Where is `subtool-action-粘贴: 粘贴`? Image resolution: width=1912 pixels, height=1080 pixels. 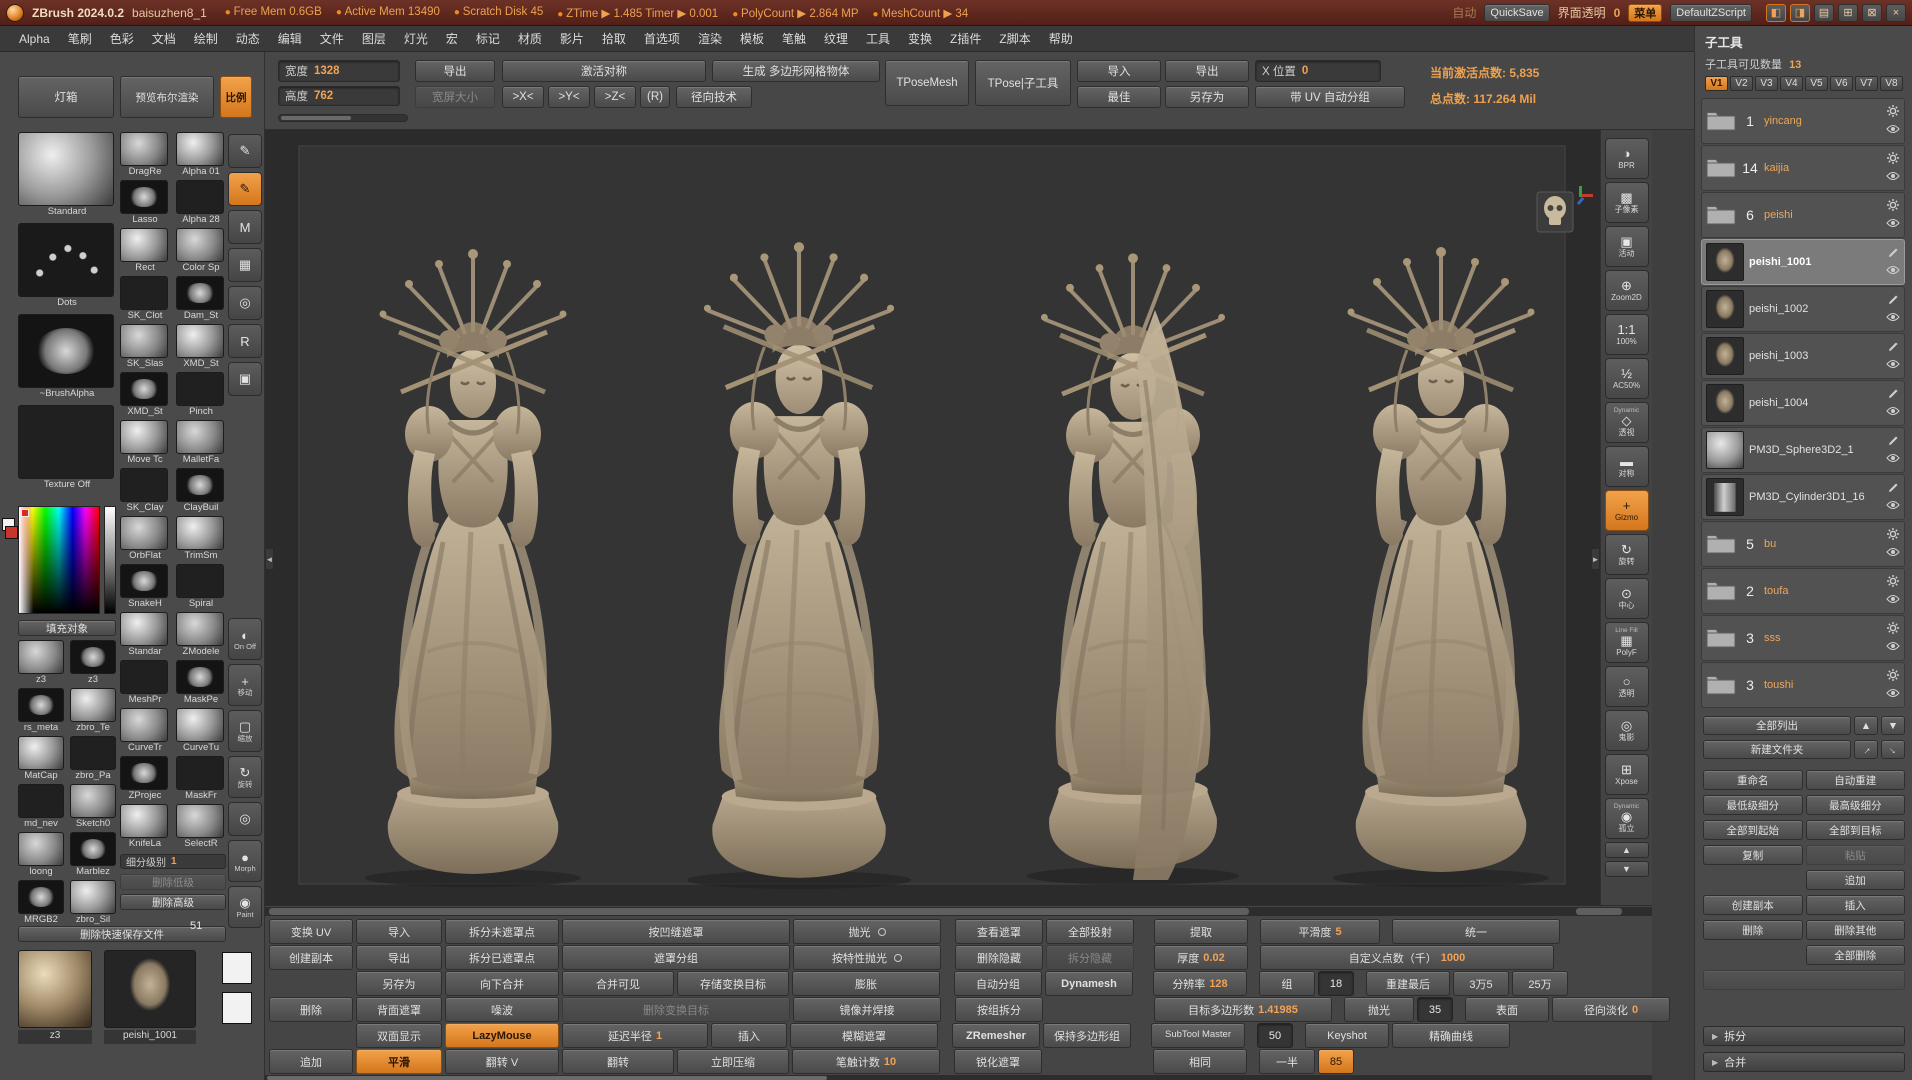
subtool-action-粘贴: 粘贴 is located at coordinates (1855, 855).